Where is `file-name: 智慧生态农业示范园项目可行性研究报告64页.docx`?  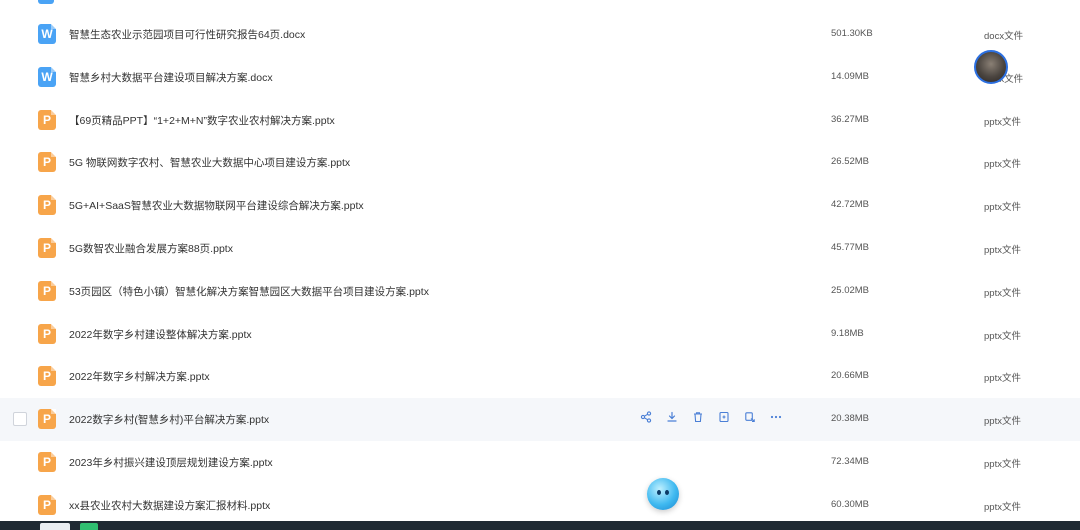 file-name: 智慧生态农业示范园项目可行性研究报告64页.docx is located at coordinates (187, 34).